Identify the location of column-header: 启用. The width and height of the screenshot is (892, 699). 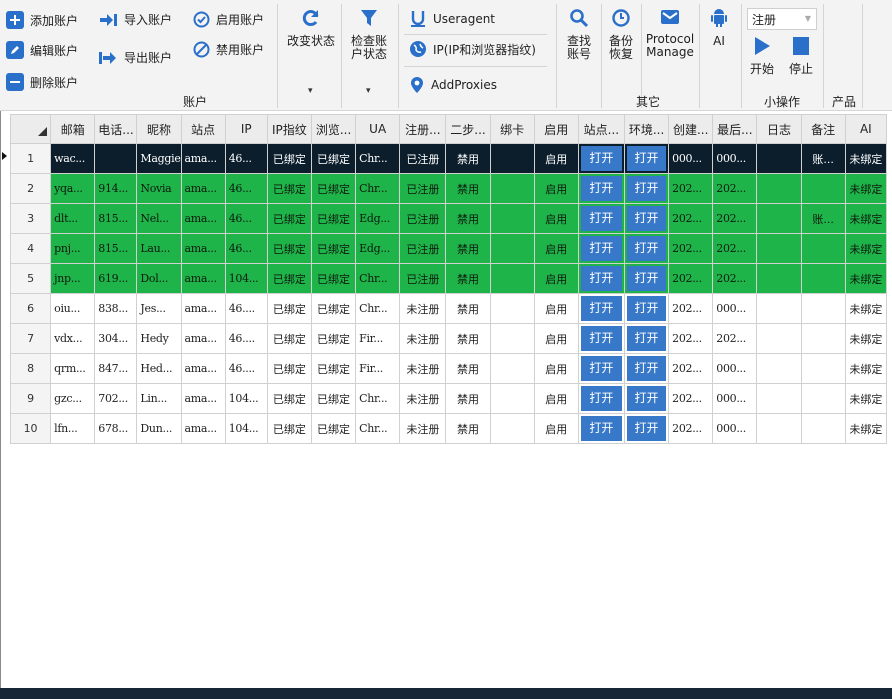
(556, 129).